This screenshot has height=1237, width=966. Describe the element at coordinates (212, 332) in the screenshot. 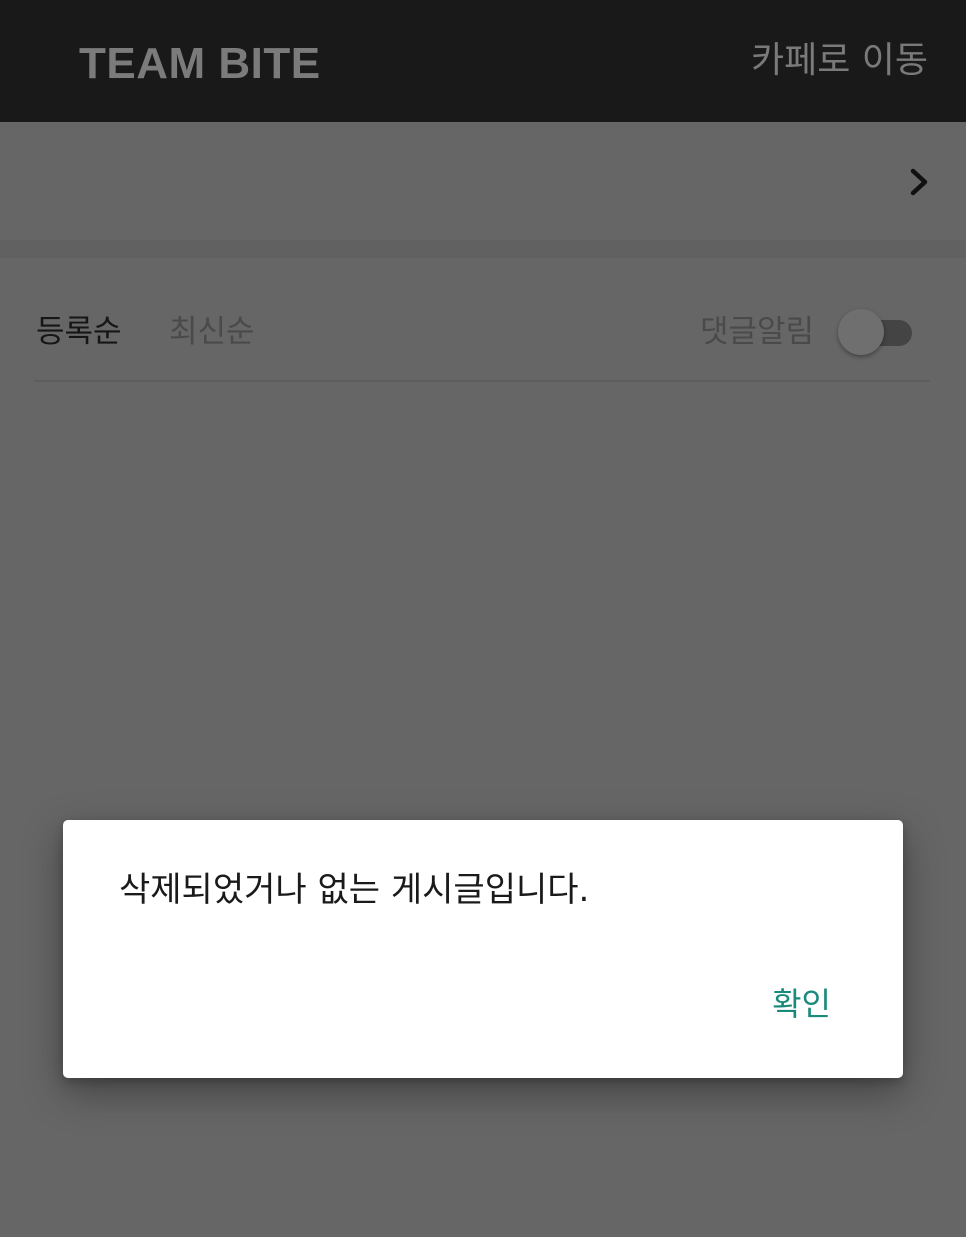

I see `sort-newest-tab: 최신순` at that location.